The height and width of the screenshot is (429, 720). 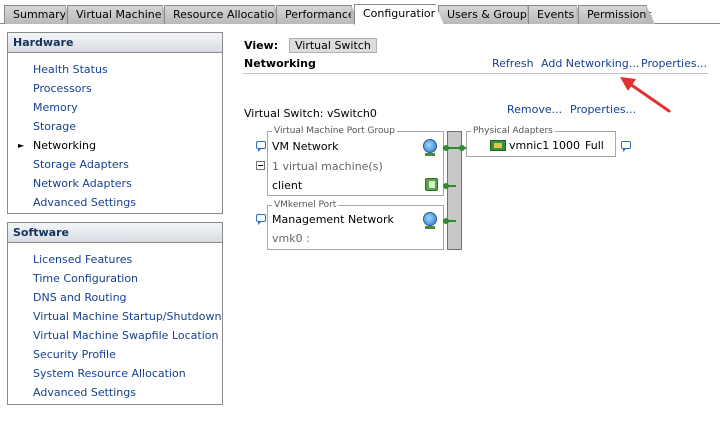 I want to click on software-item-time-configuration: Time Configuration, so click(x=85, y=278).